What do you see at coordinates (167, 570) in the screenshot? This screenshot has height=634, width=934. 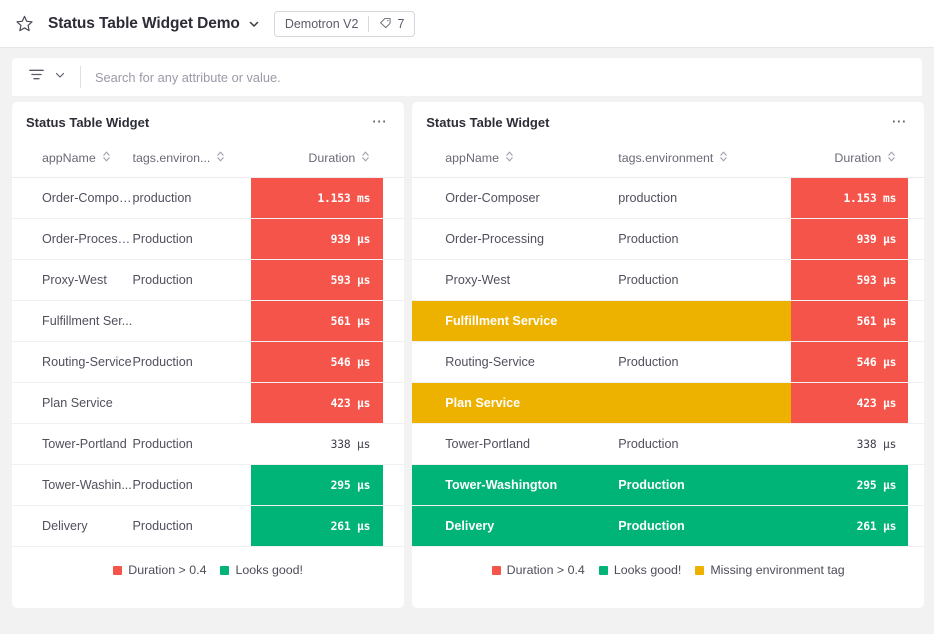 I see `legend-label: Duration > 0.4` at bounding box center [167, 570].